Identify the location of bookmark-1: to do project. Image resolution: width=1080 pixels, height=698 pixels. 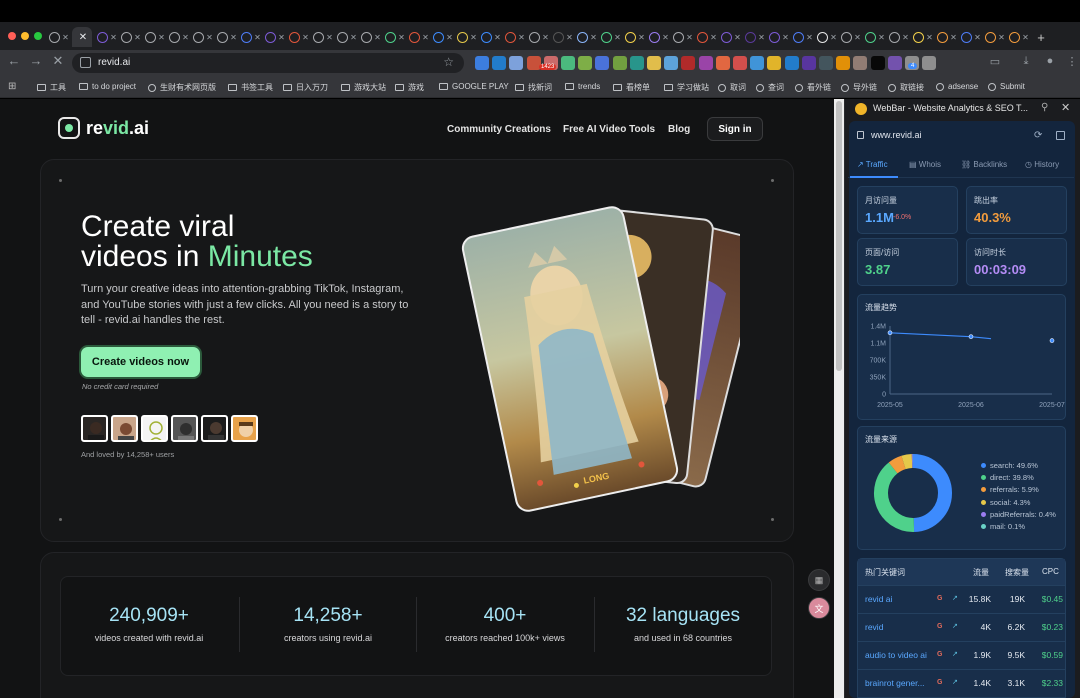
(107, 86).